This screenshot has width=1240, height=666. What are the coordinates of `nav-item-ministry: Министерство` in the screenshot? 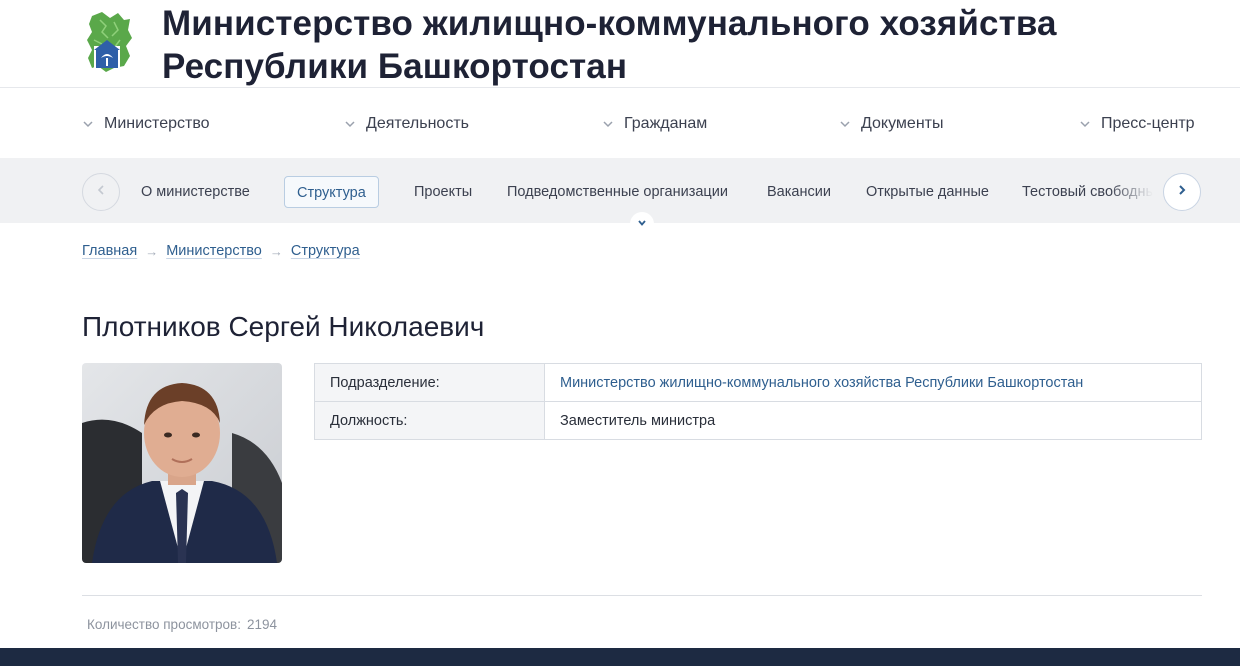 It's located at (146, 123).